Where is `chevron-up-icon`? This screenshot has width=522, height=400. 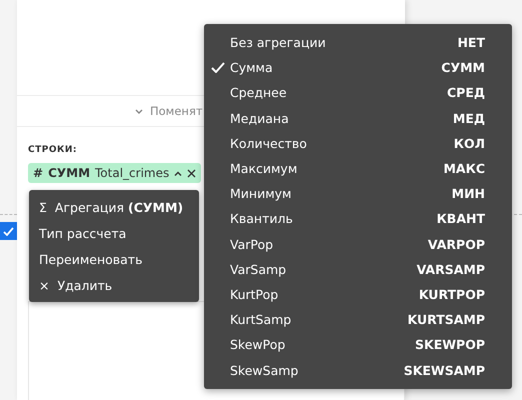 chevron-up-icon is located at coordinates (178, 173).